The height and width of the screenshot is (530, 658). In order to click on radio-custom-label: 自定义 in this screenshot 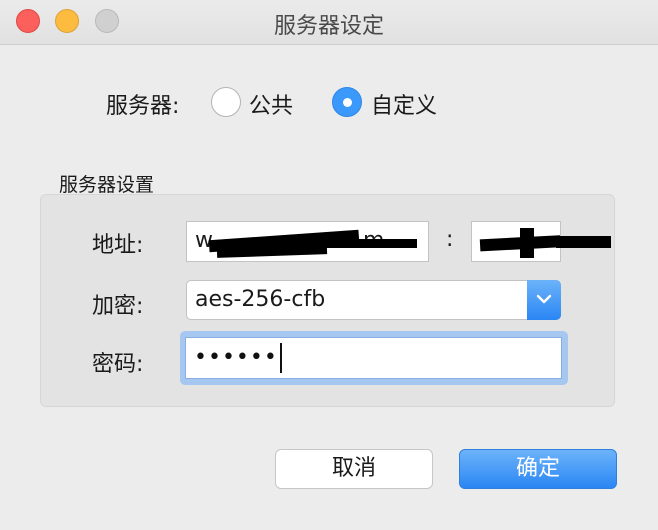, I will do `click(404, 104)`.